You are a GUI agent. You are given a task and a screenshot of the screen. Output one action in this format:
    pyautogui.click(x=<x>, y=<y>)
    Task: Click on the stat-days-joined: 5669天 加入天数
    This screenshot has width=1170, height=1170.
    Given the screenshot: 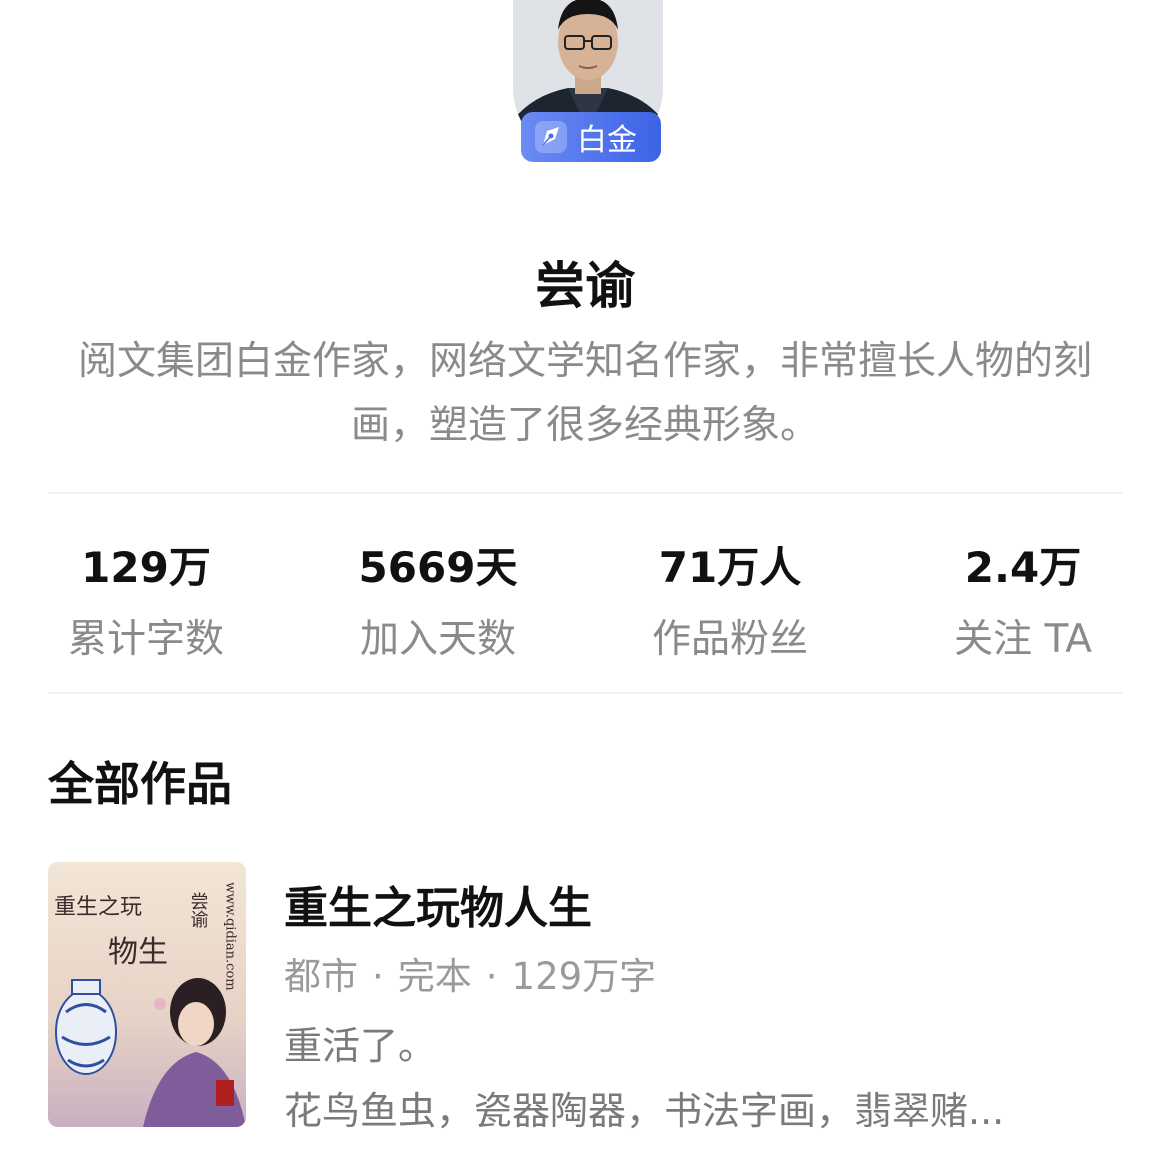 What is the action you would take?
    pyautogui.click(x=438, y=602)
    